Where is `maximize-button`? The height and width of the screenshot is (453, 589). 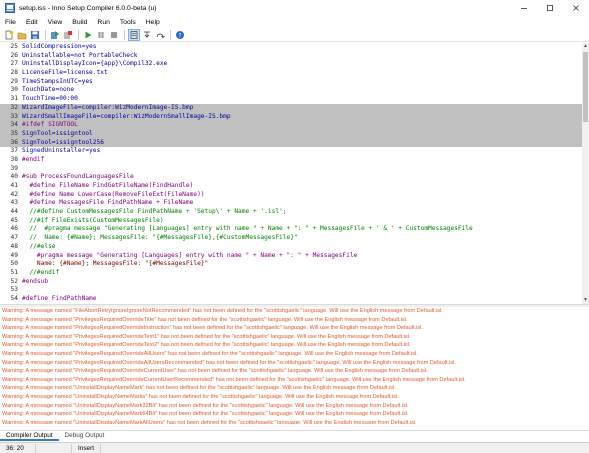 maximize-button is located at coordinates (550, 8).